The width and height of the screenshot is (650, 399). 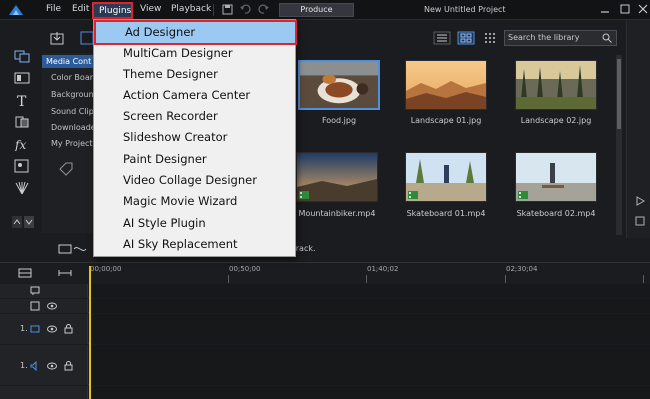 I want to click on room-tool-strip: T fx, so click(x=23, y=139).